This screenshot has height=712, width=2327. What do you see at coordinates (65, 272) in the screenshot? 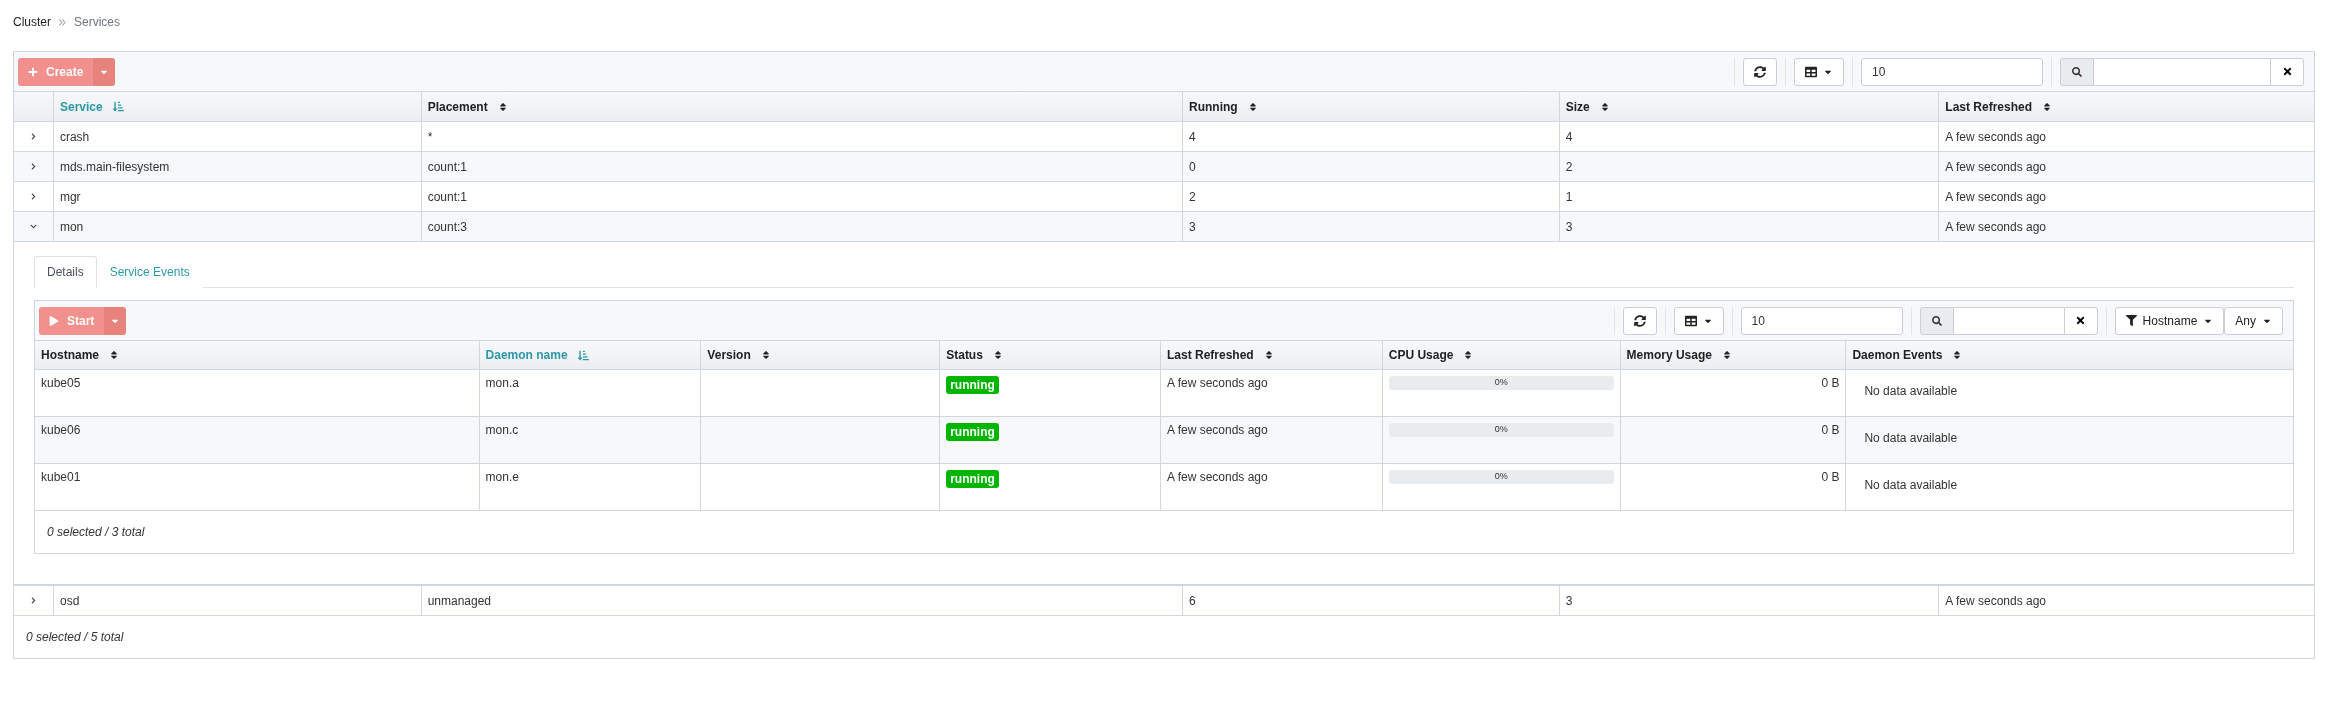
I see `tab: Details` at bounding box center [65, 272].